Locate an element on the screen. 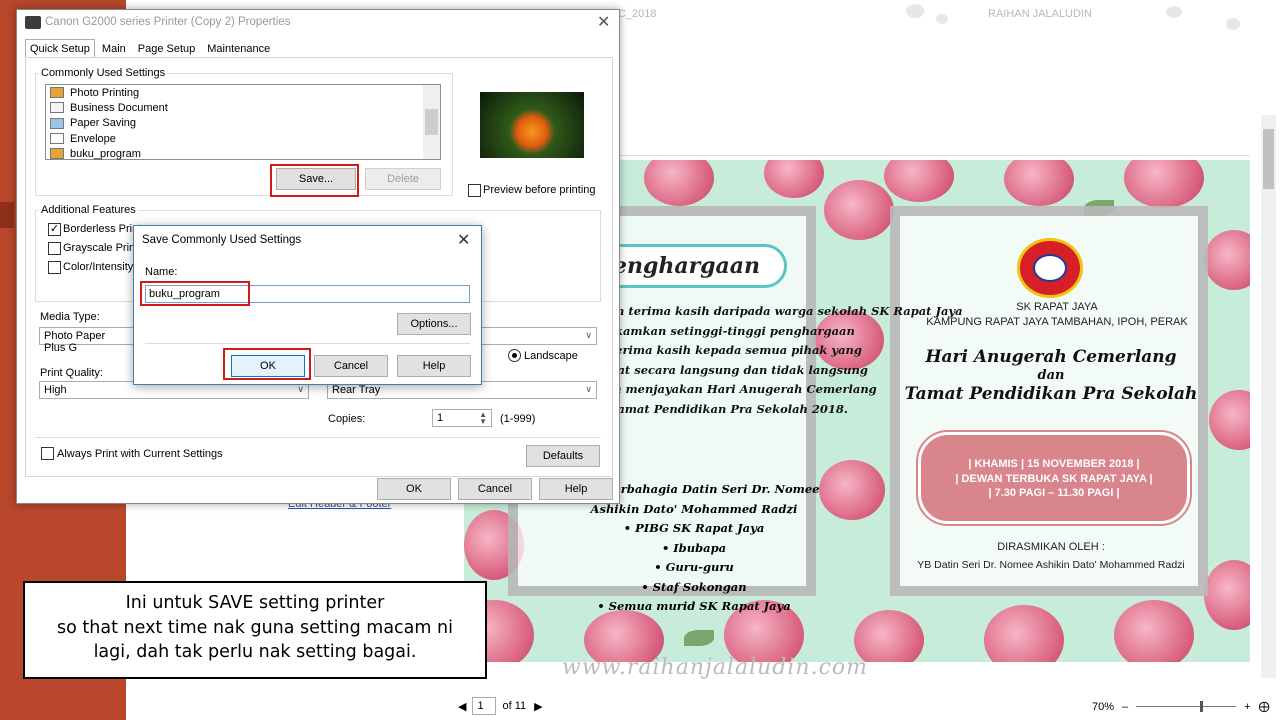 The height and width of the screenshot is (720, 1280). list-item: buku_program is located at coordinates (243, 153).